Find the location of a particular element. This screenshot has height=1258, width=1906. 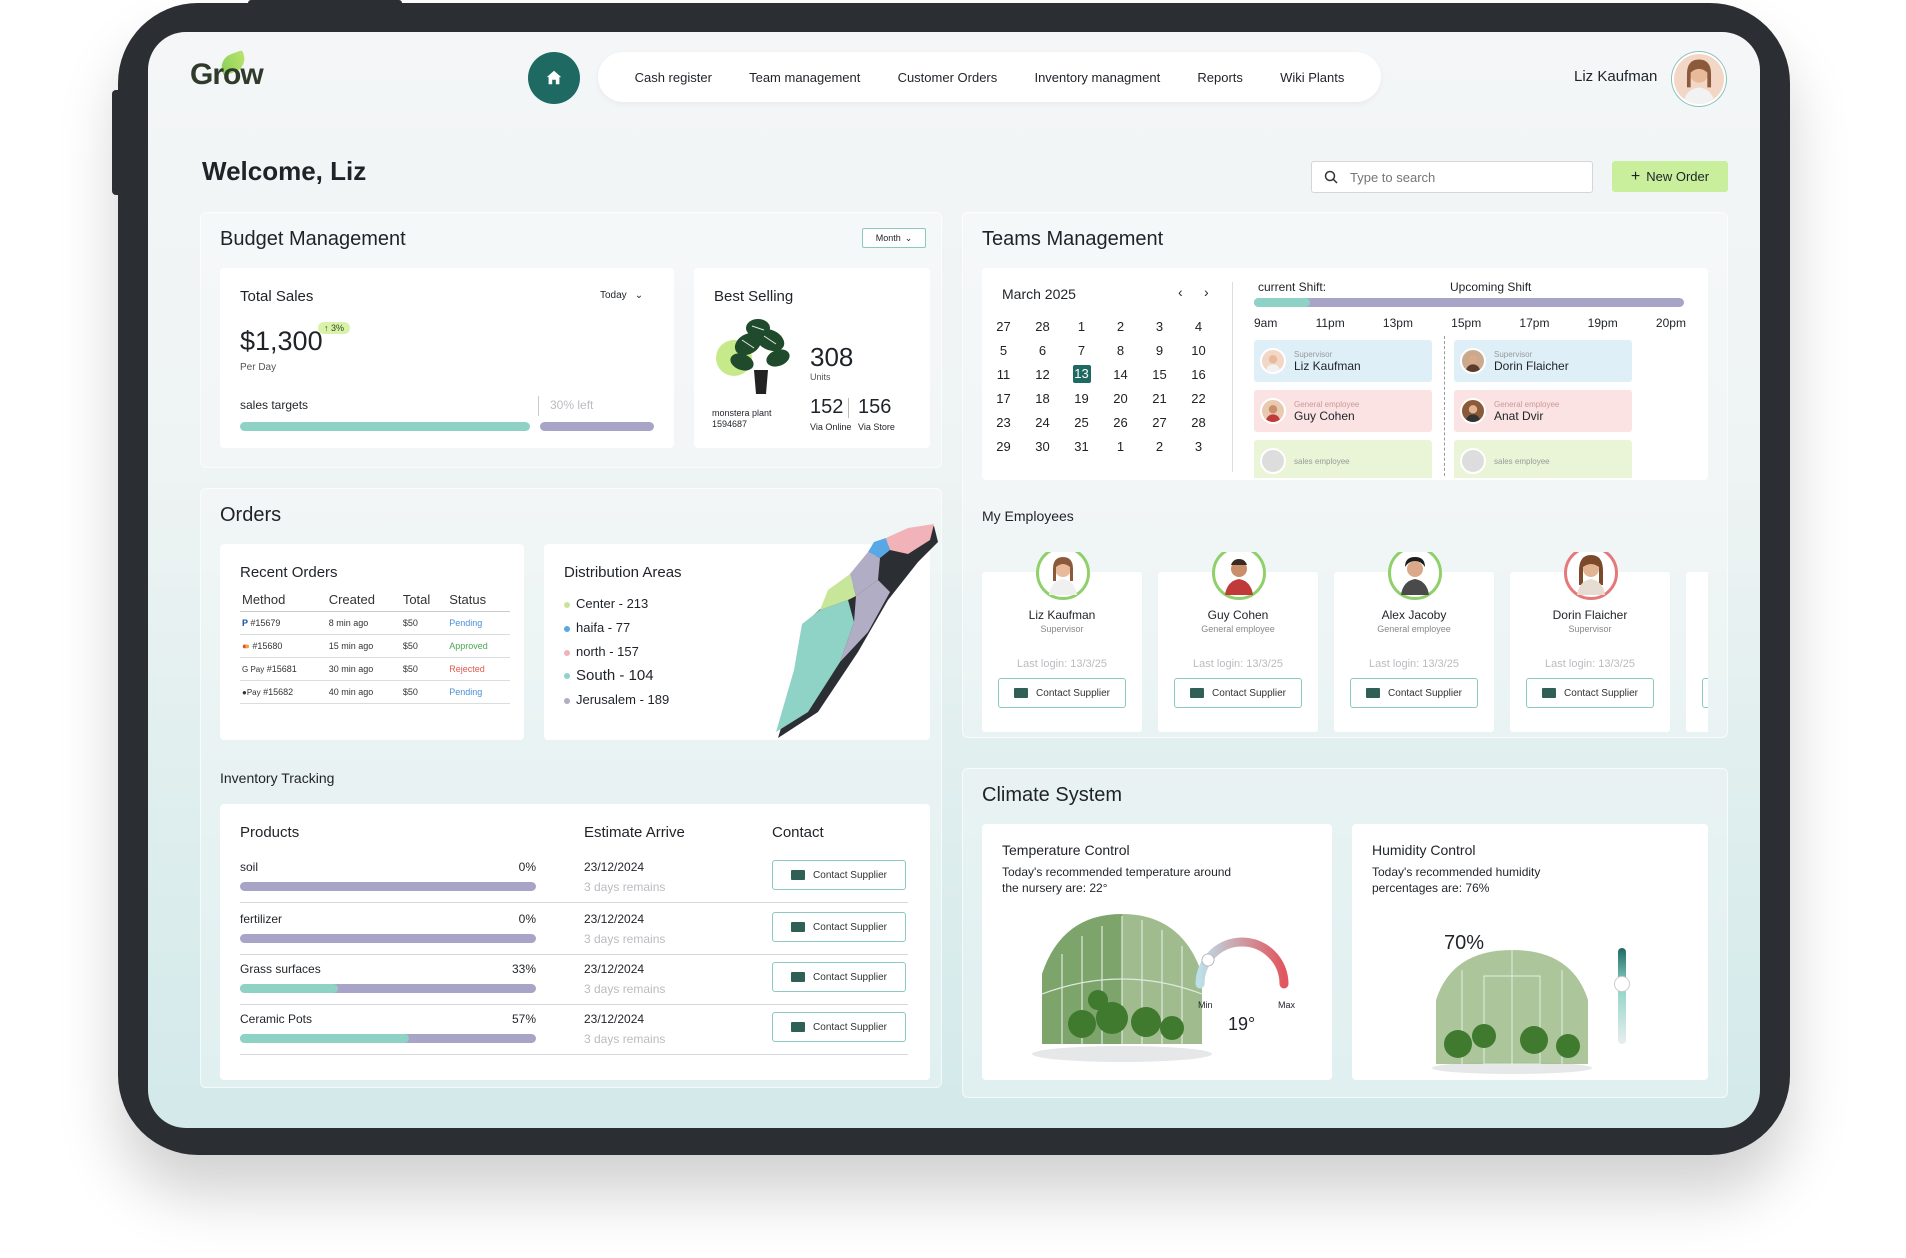

calendar-day: 5 is located at coordinates (1003, 350).